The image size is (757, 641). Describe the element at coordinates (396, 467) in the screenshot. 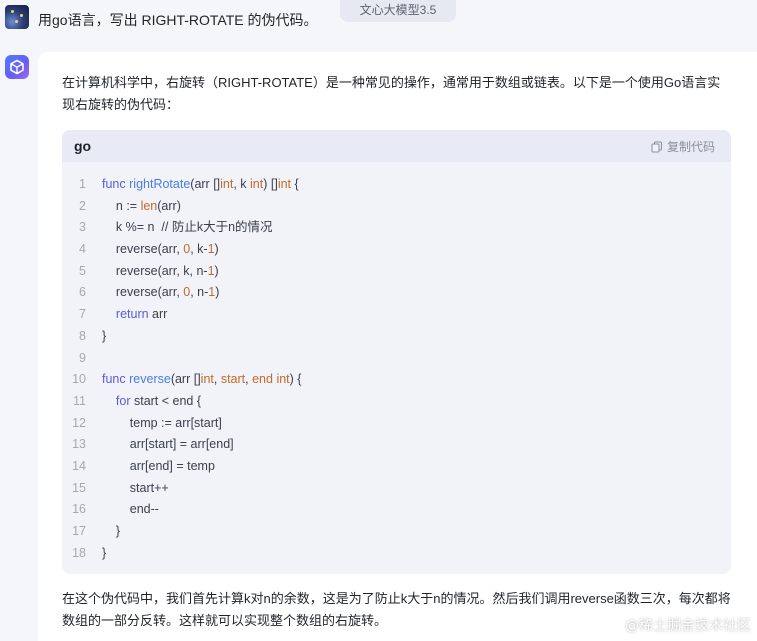

I see `code-line: 14 arr[end] = temp` at that location.